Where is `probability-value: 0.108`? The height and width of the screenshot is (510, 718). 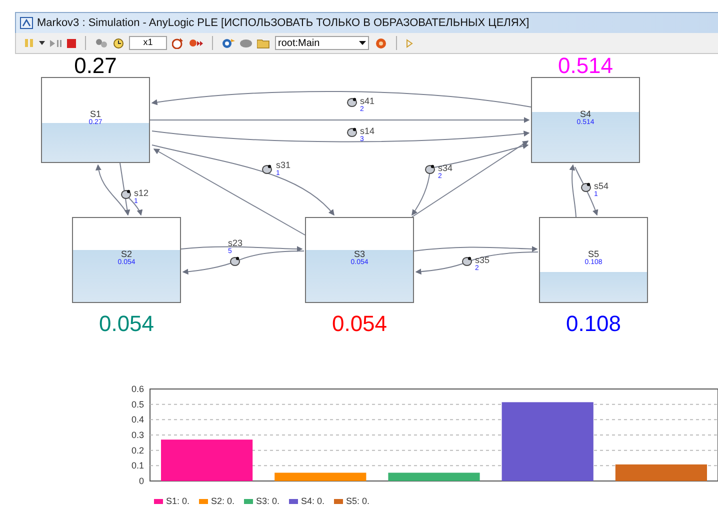
probability-value: 0.108 is located at coordinates (593, 324).